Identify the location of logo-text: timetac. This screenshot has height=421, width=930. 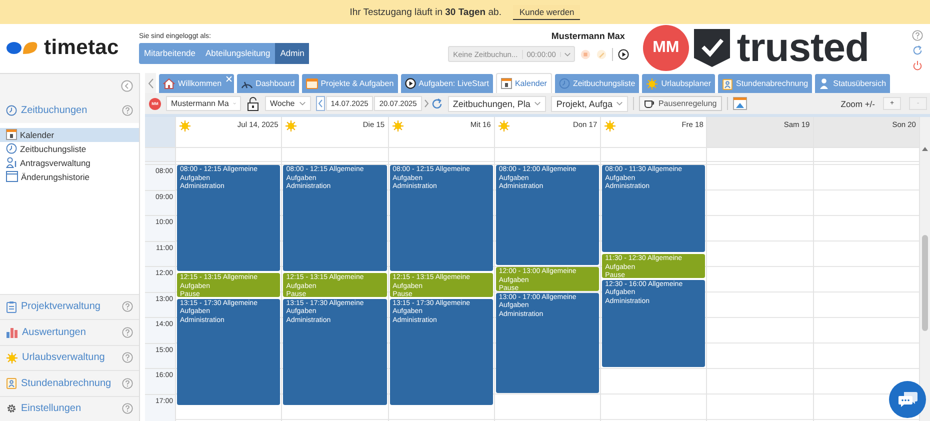
(81, 48).